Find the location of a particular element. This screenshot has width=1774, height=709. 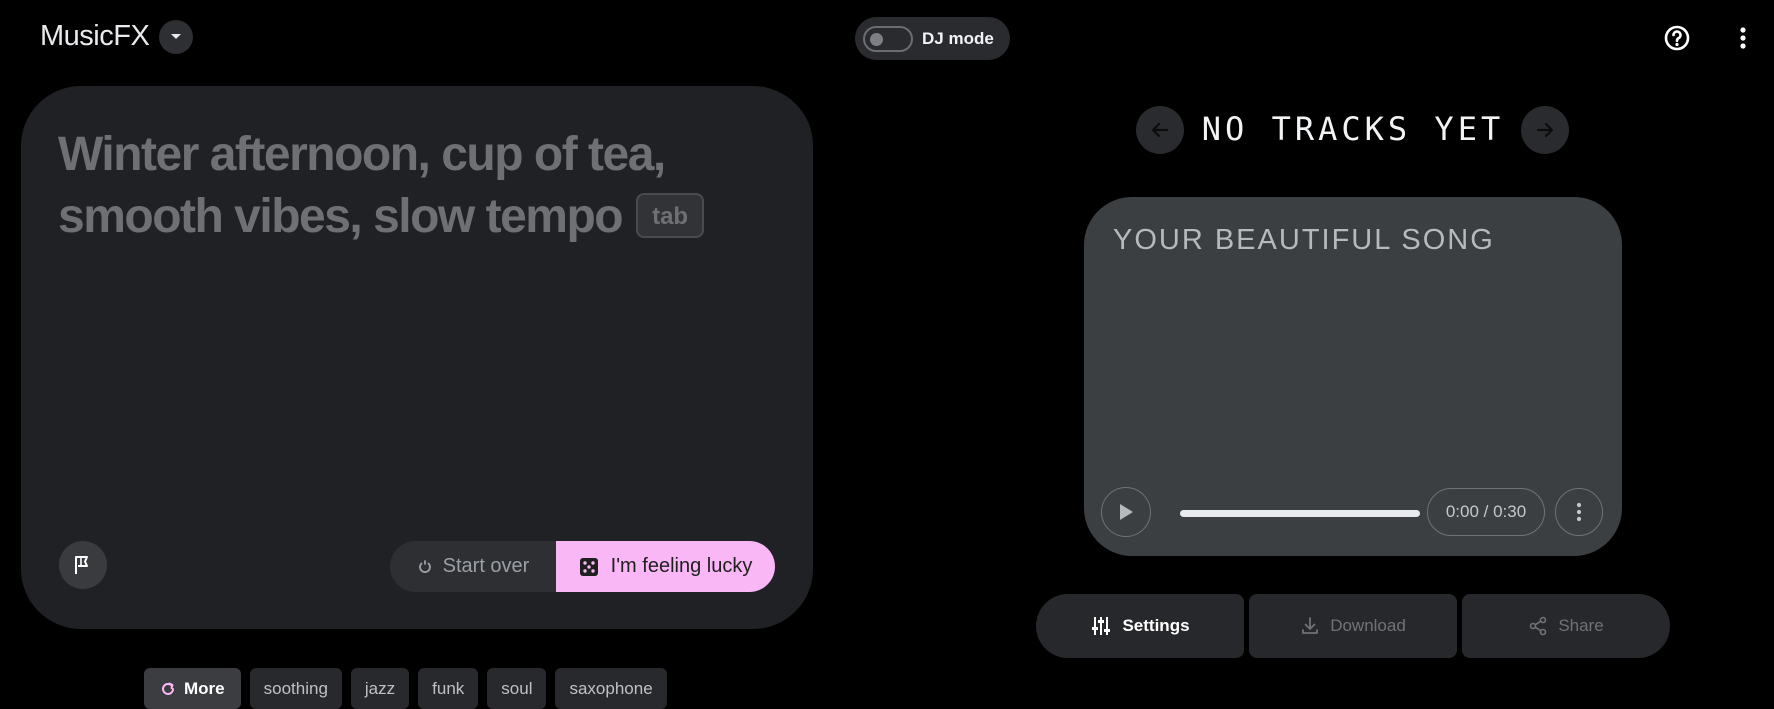

dice-icon is located at coordinates (588, 566).